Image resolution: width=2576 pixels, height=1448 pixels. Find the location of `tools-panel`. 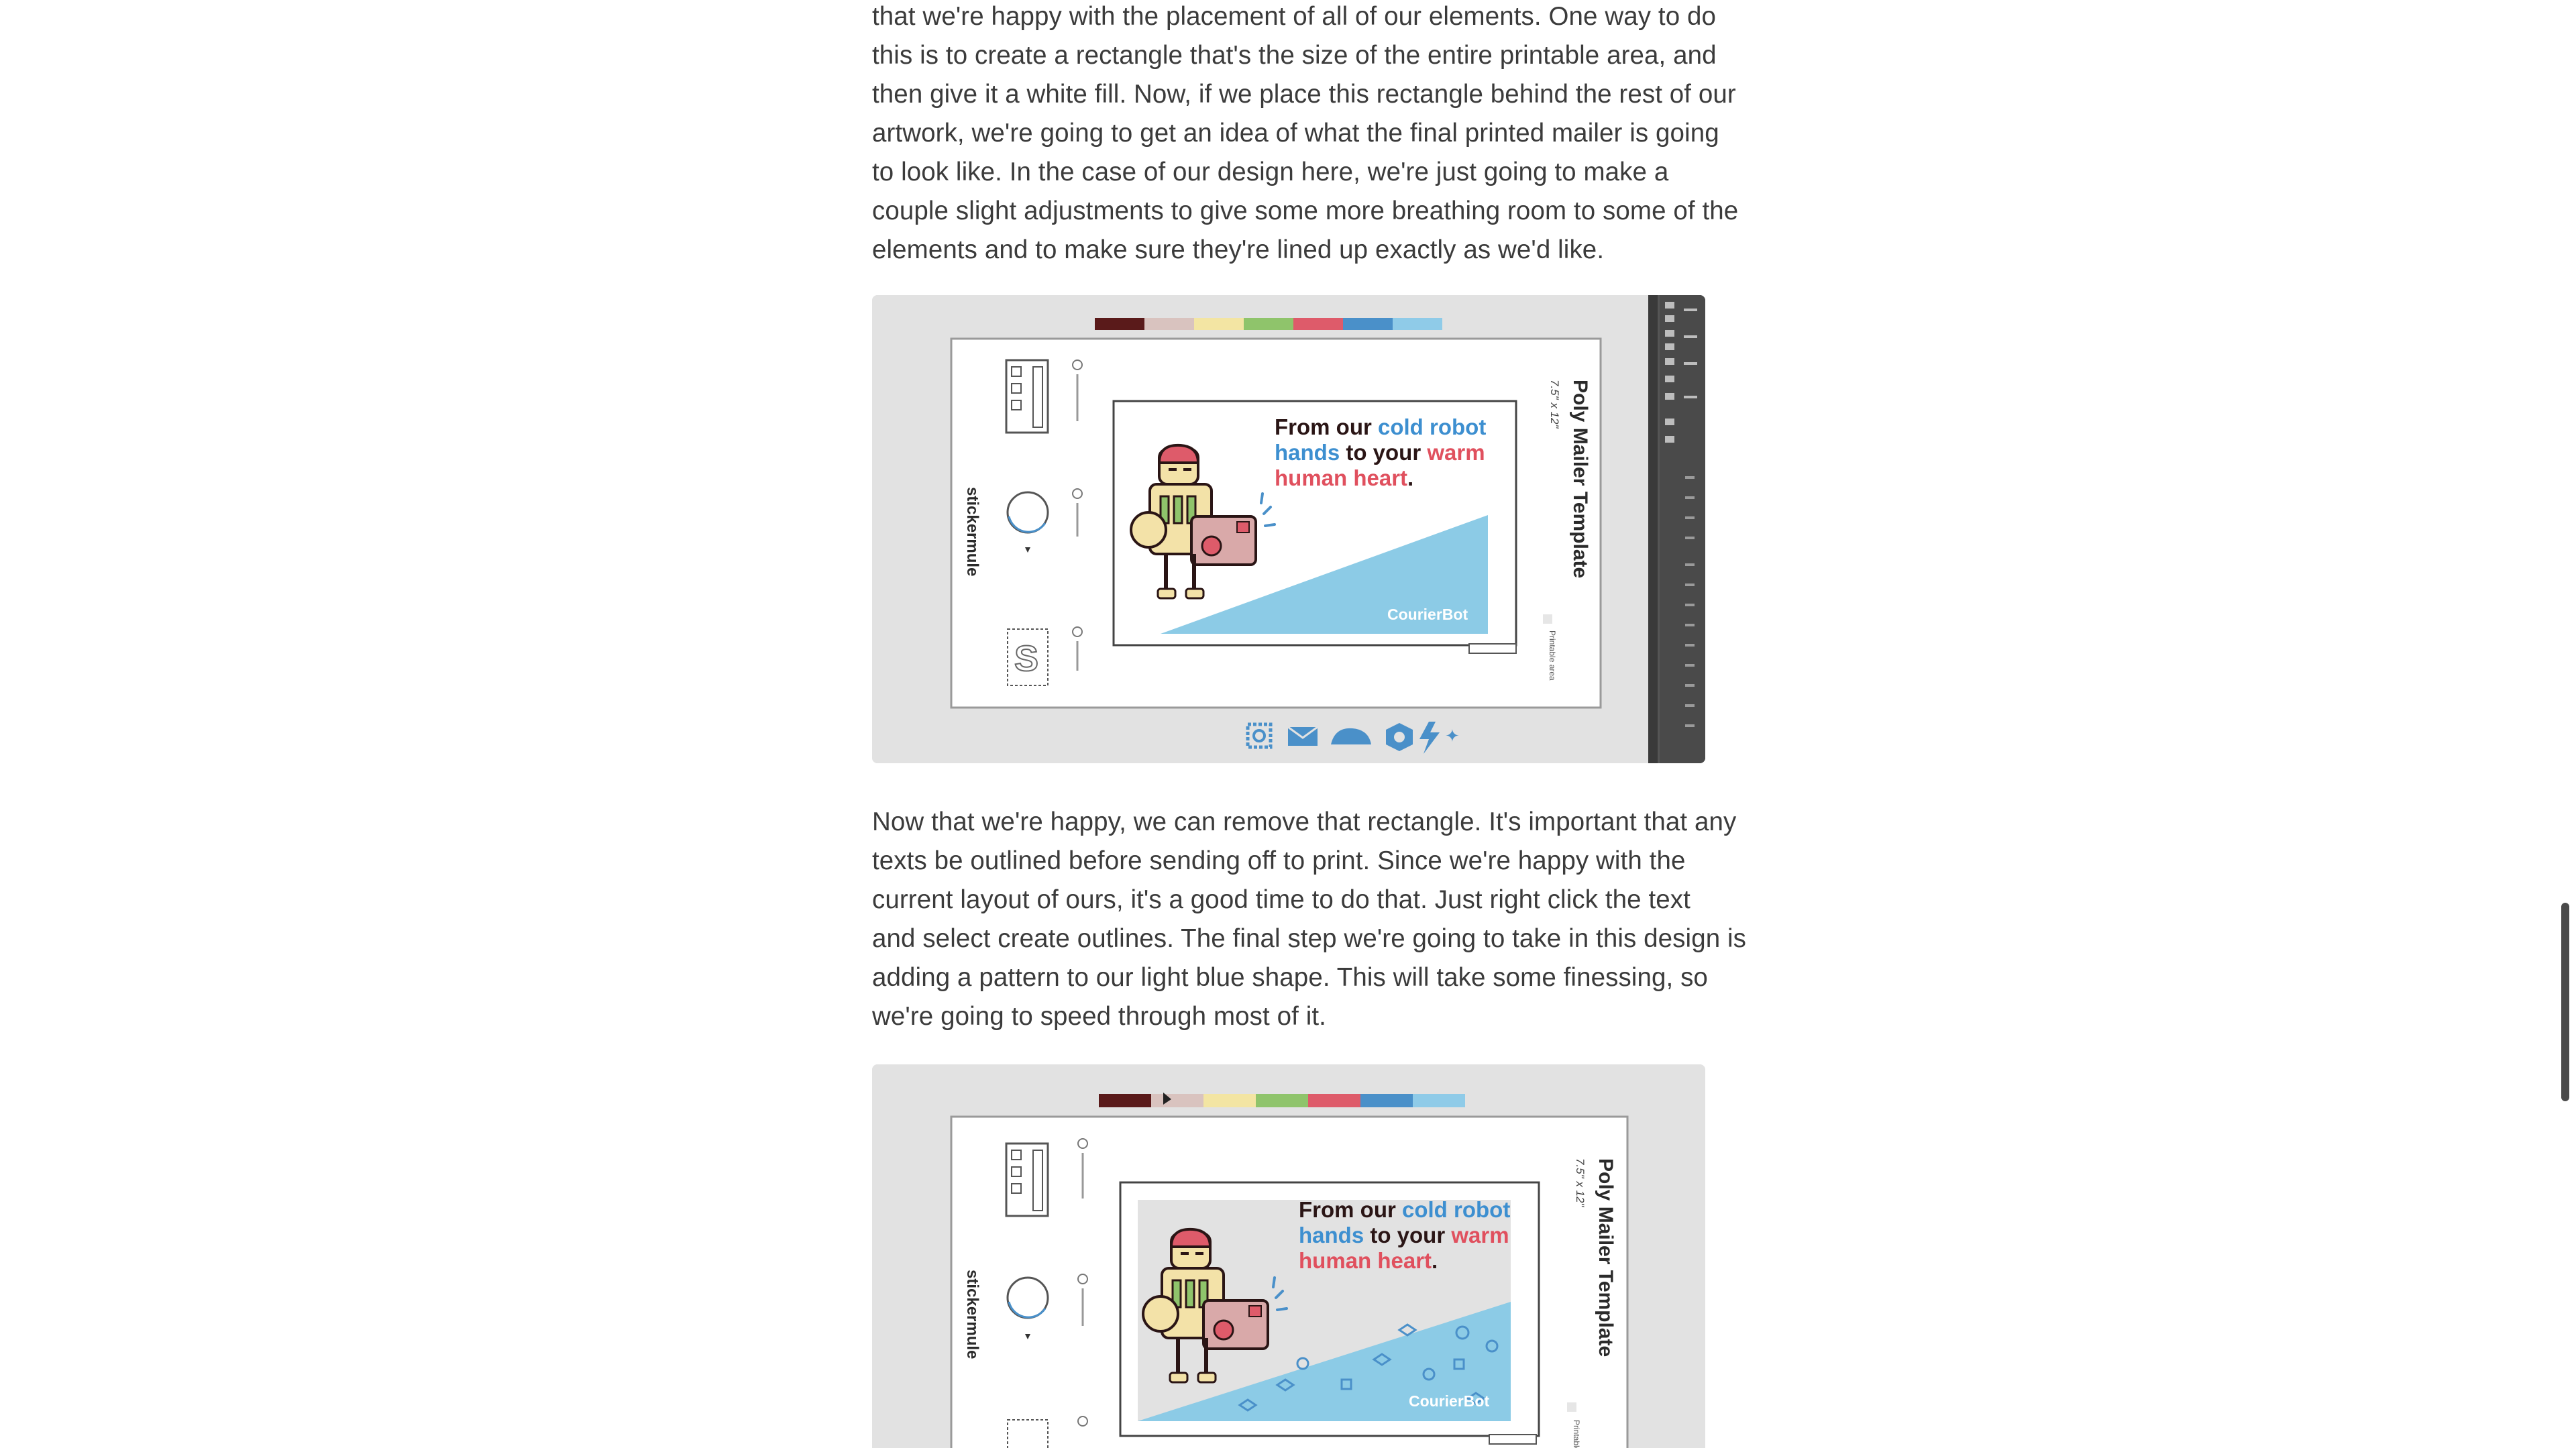

tools-panel is located at coordinates (1676, 529).